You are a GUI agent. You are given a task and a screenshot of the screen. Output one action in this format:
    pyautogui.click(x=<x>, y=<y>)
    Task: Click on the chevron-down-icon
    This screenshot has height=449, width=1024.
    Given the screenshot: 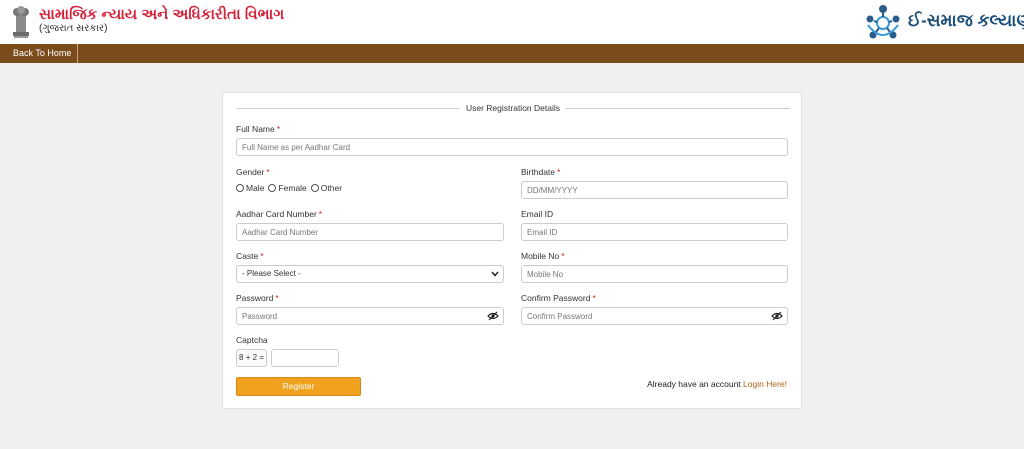 What is the action you would take?
    pyautogui.click(x=495, y=274)
    